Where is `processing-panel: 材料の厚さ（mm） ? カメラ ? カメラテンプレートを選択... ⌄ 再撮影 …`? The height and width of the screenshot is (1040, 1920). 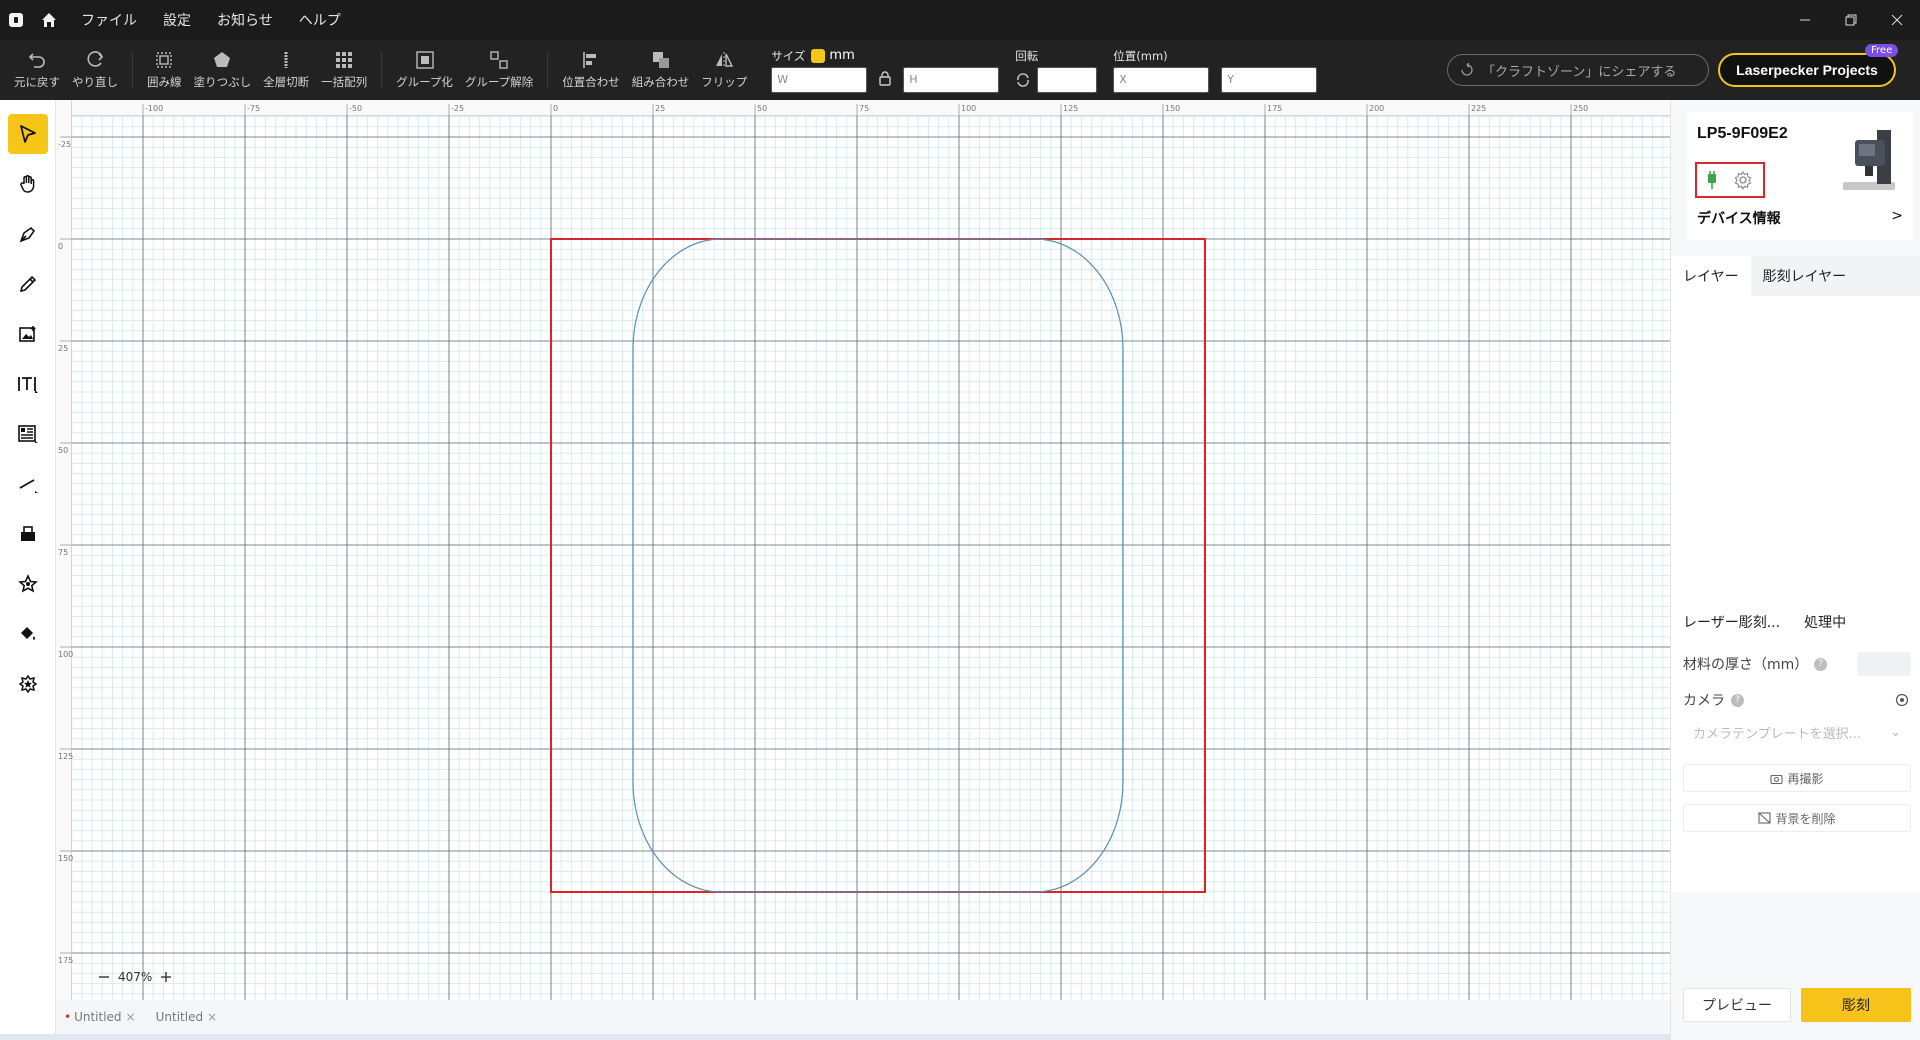 processing-panel: 材料の厚さ（mm） ? カメラ ? カメラテンプレートを選択... ⌄ 再撮影 … is located at coordinates (1795, 767).